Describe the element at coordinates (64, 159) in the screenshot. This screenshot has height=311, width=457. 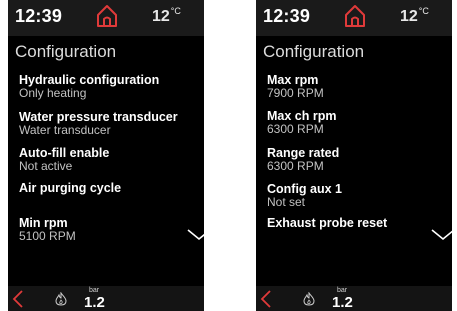
I see `menu-item-auto-fill-enable: Auto-fill enable Not active` at that location.